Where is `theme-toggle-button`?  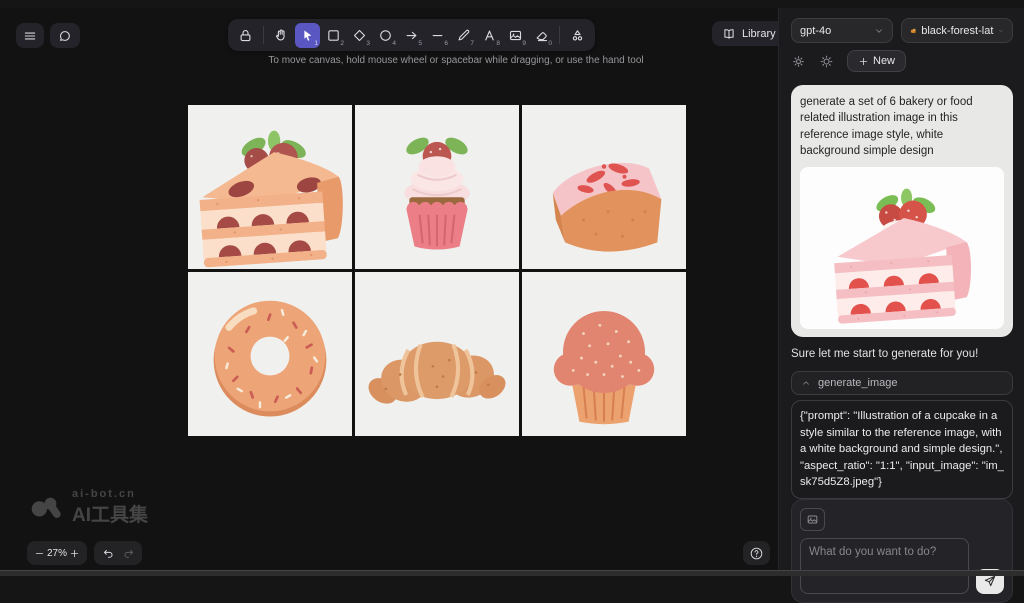
theme-toggle-button is located at coordinates (826, 61).